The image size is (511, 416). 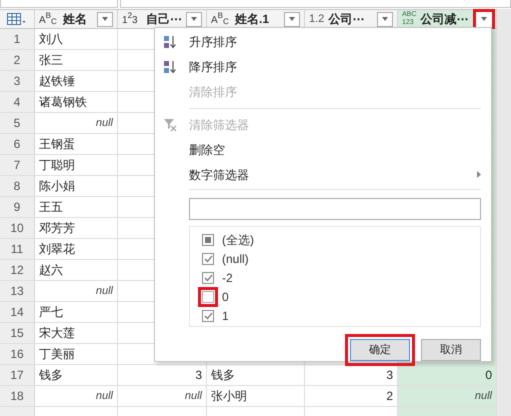 I want to click on sort-descending-icon, so click(x=170, y=67).